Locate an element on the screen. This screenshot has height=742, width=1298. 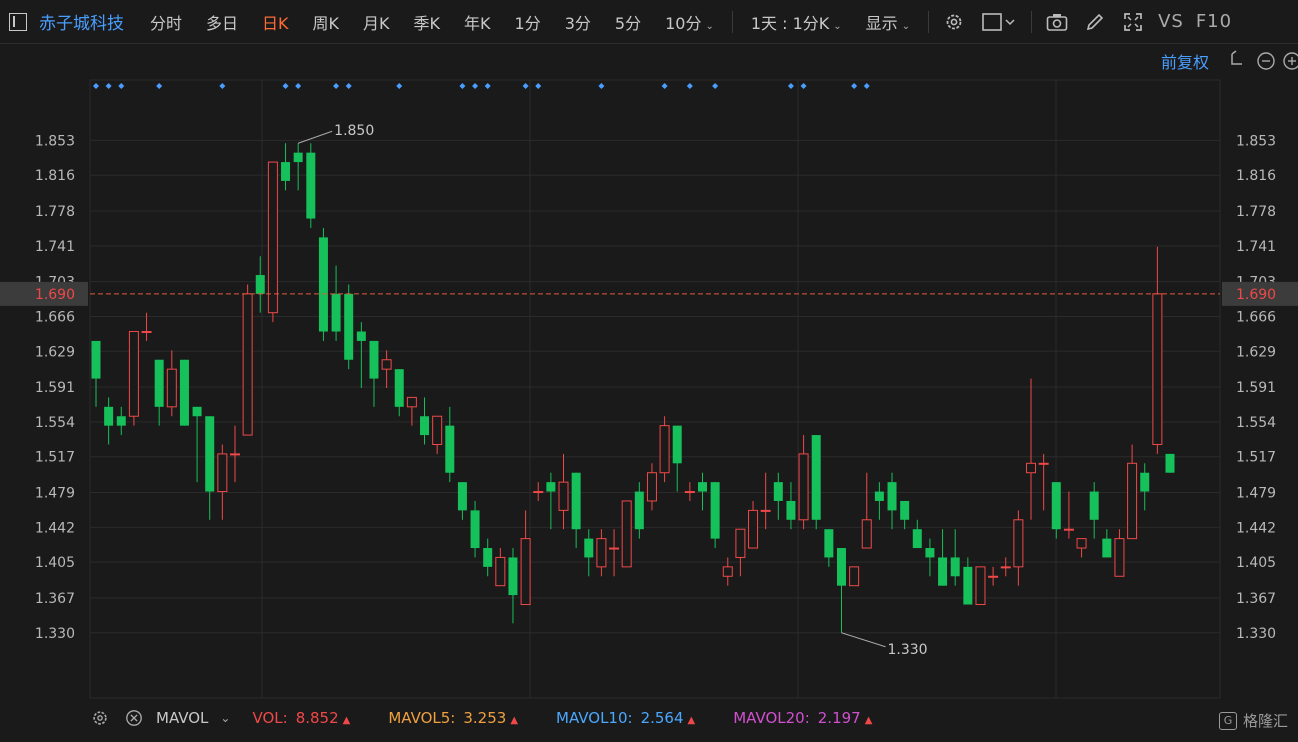
period-tab-1min: 1分 is located at coordinates (528, 22).